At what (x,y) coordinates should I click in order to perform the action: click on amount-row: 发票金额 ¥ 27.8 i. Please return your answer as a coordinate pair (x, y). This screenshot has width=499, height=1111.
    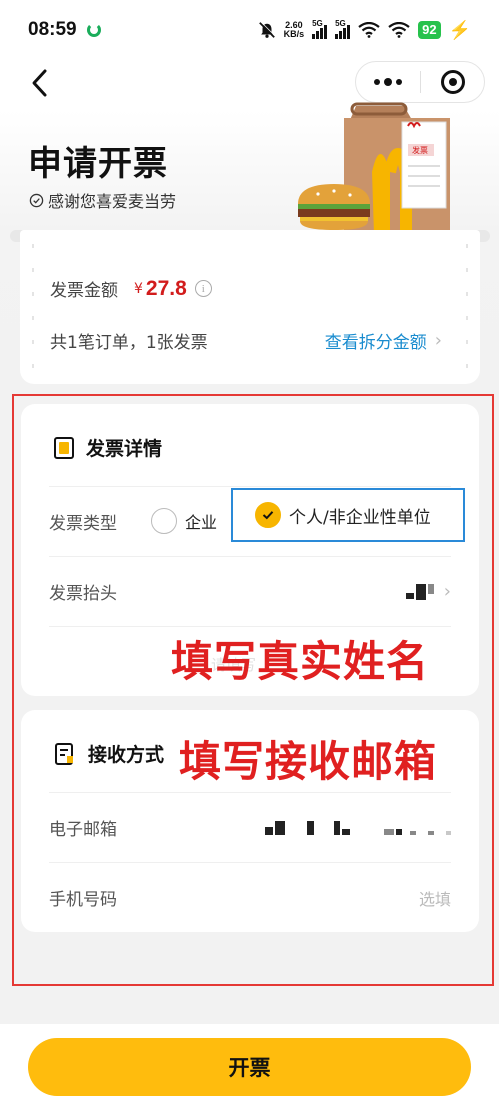
    Looking at the image, I should click on (131, 288).